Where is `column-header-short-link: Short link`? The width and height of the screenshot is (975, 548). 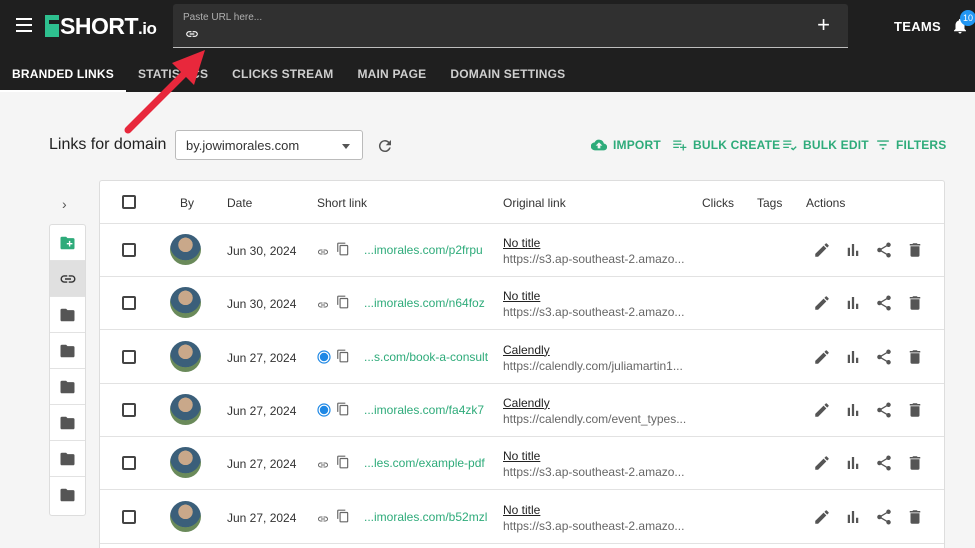
column-header-short-link: Short link is located at coordinates (342, 203).